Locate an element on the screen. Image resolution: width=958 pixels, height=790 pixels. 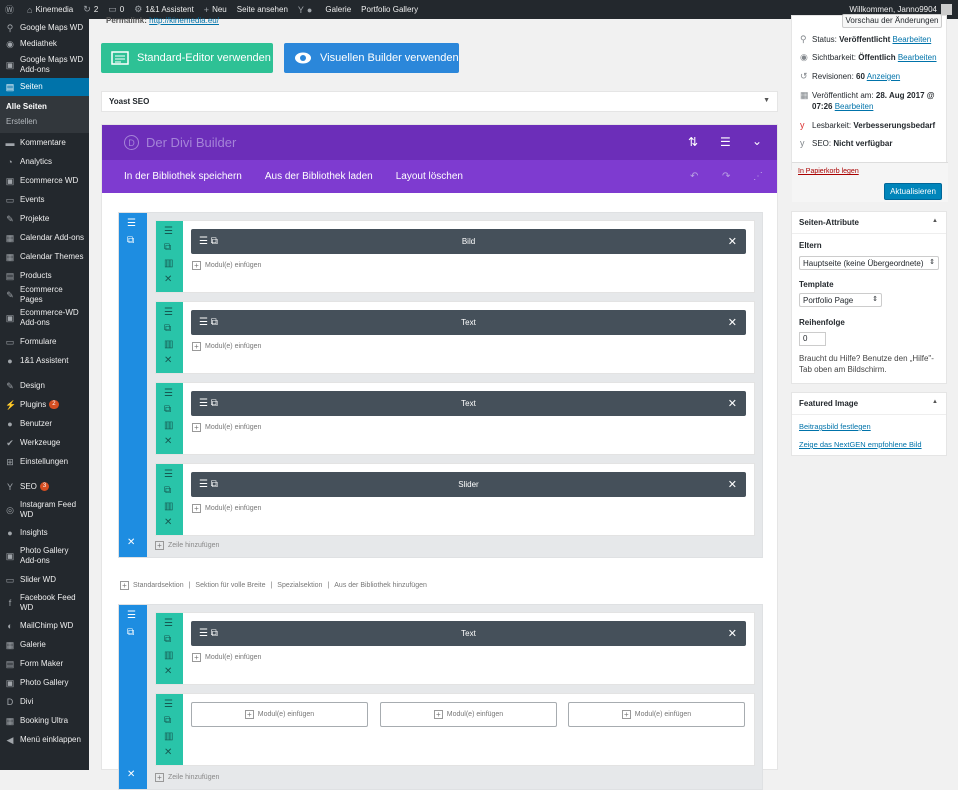
module-text: ☰ ⧉ Text ✕ is located at coordinates (468, 322).